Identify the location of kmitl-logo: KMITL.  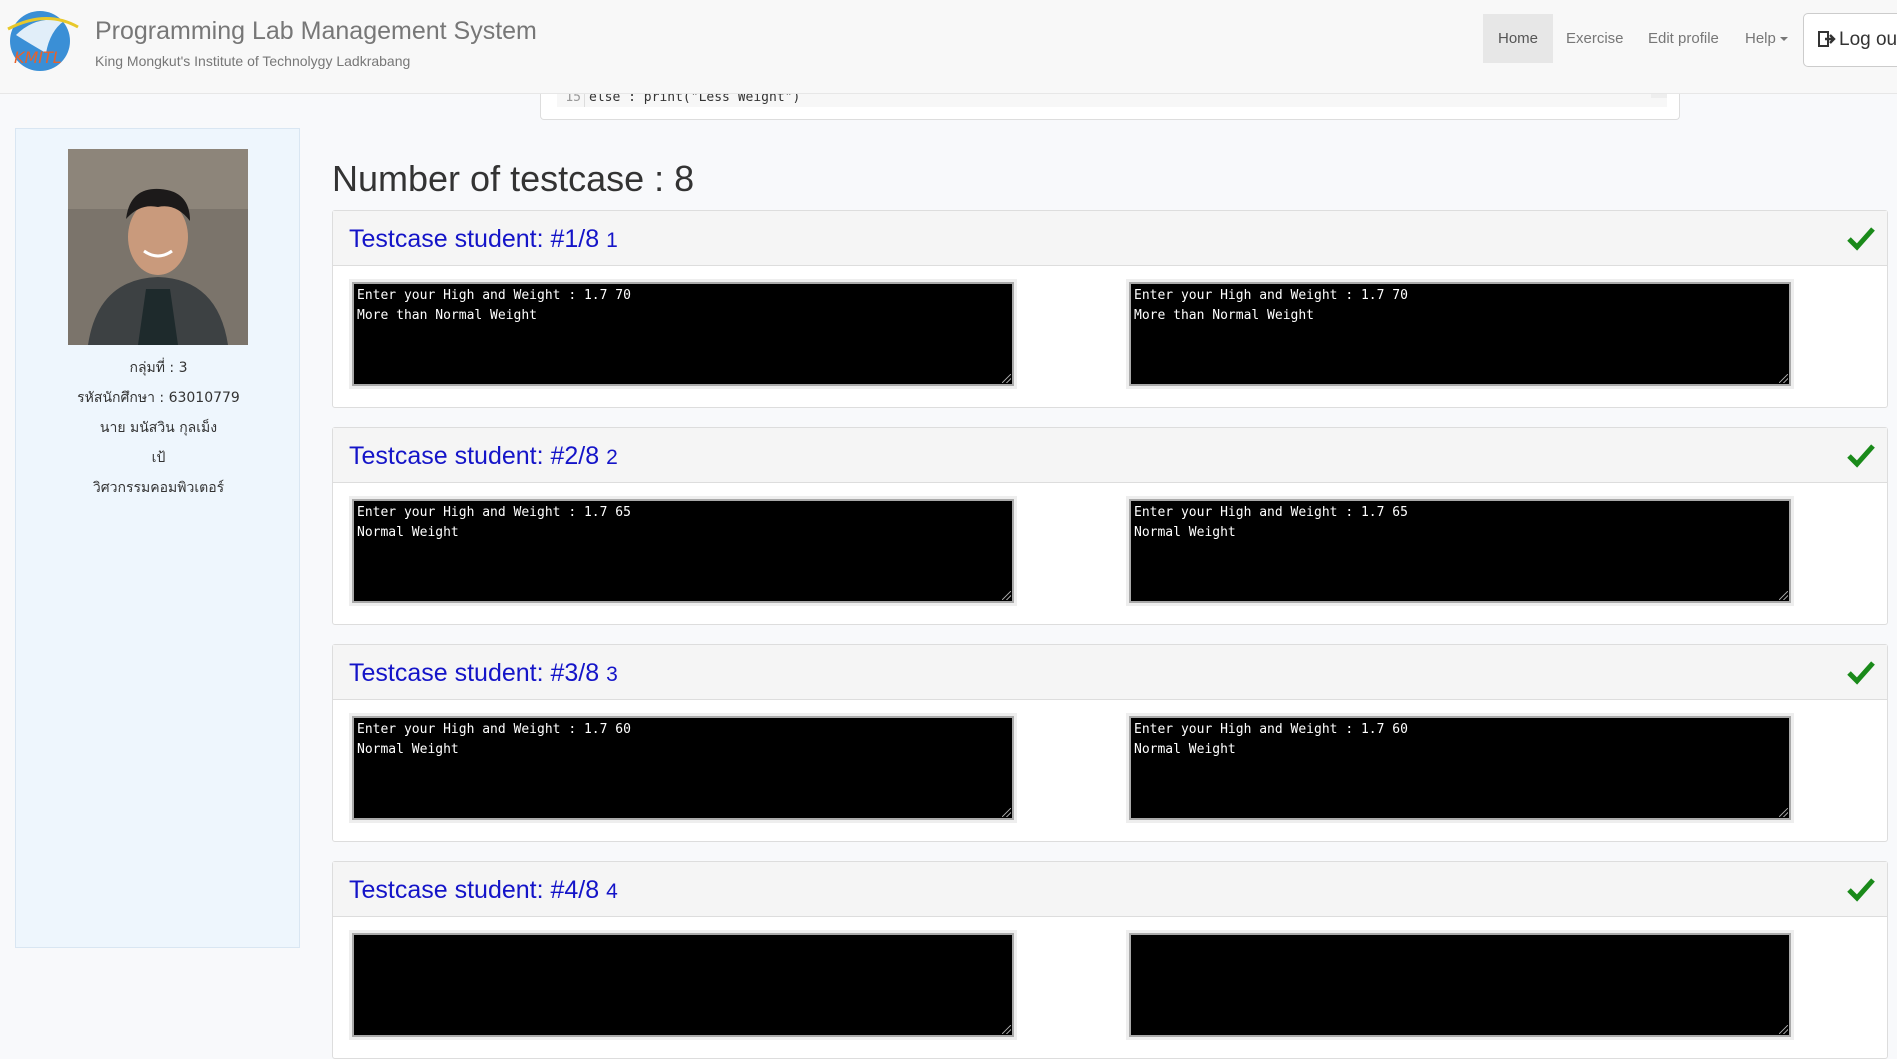
(43, 39).